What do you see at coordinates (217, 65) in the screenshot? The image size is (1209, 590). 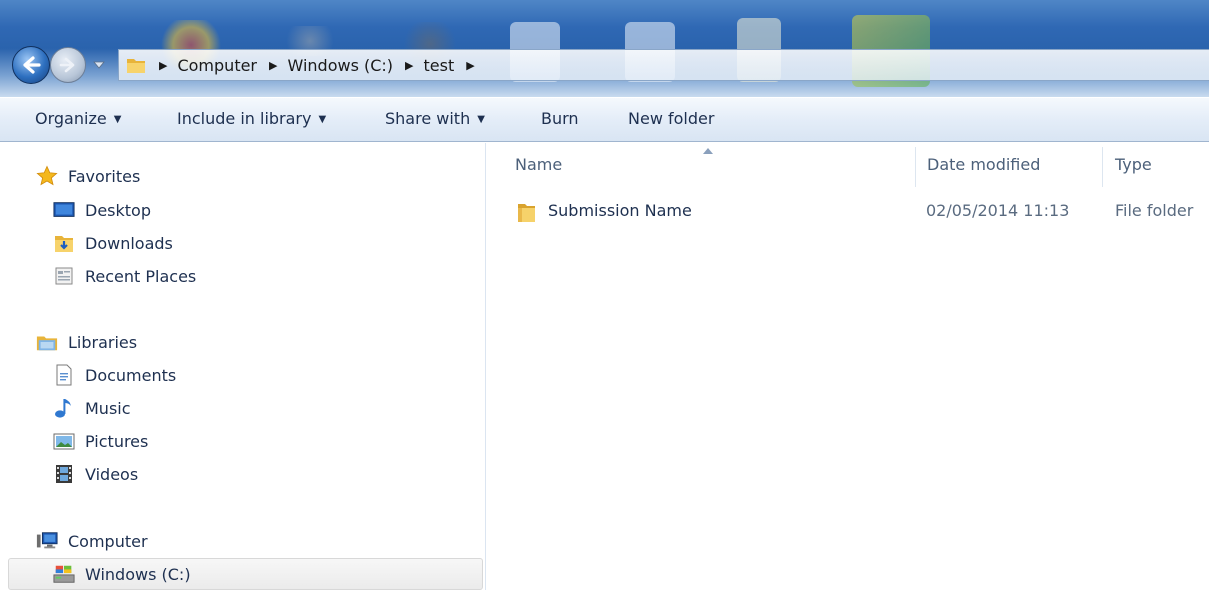 I see `breadcrumb-computer: Computer` at bounding box center [217, 65].